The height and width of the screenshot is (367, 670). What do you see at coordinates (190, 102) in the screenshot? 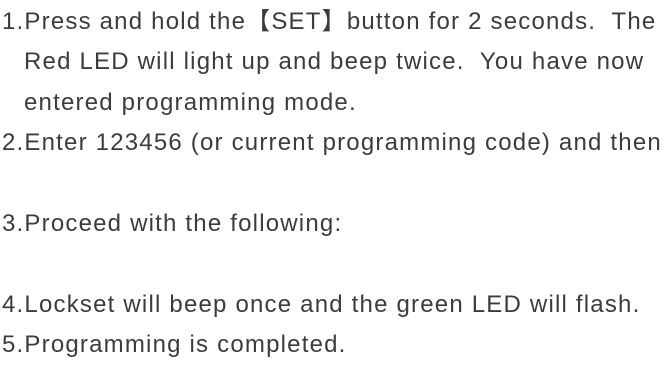
I see `step-1-line-3: entered programming mode.` at bounding box center [190, 102].